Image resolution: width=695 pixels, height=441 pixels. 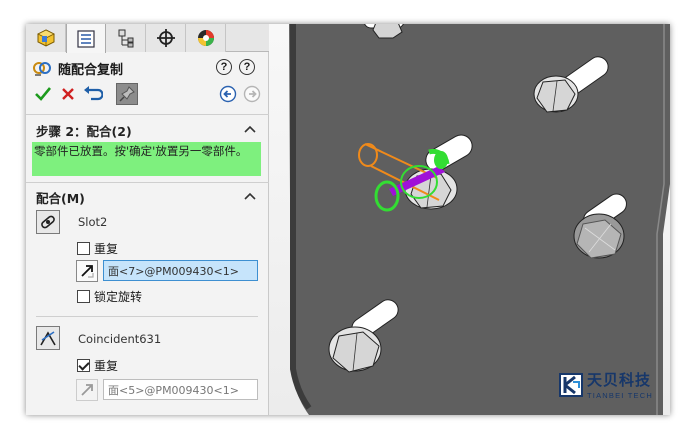 I want to click on dimxpert-manager-icon, so click(x=165, y=38).